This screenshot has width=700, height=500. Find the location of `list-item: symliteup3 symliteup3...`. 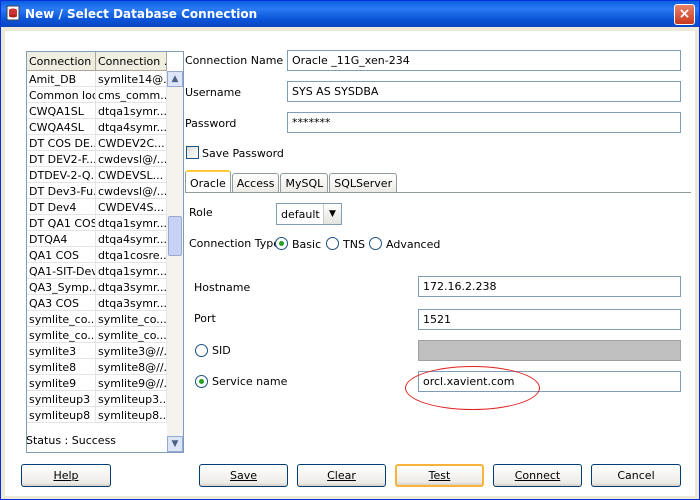

list-item: symliteup3 symliteup3... is located at coordinates (97, 399).